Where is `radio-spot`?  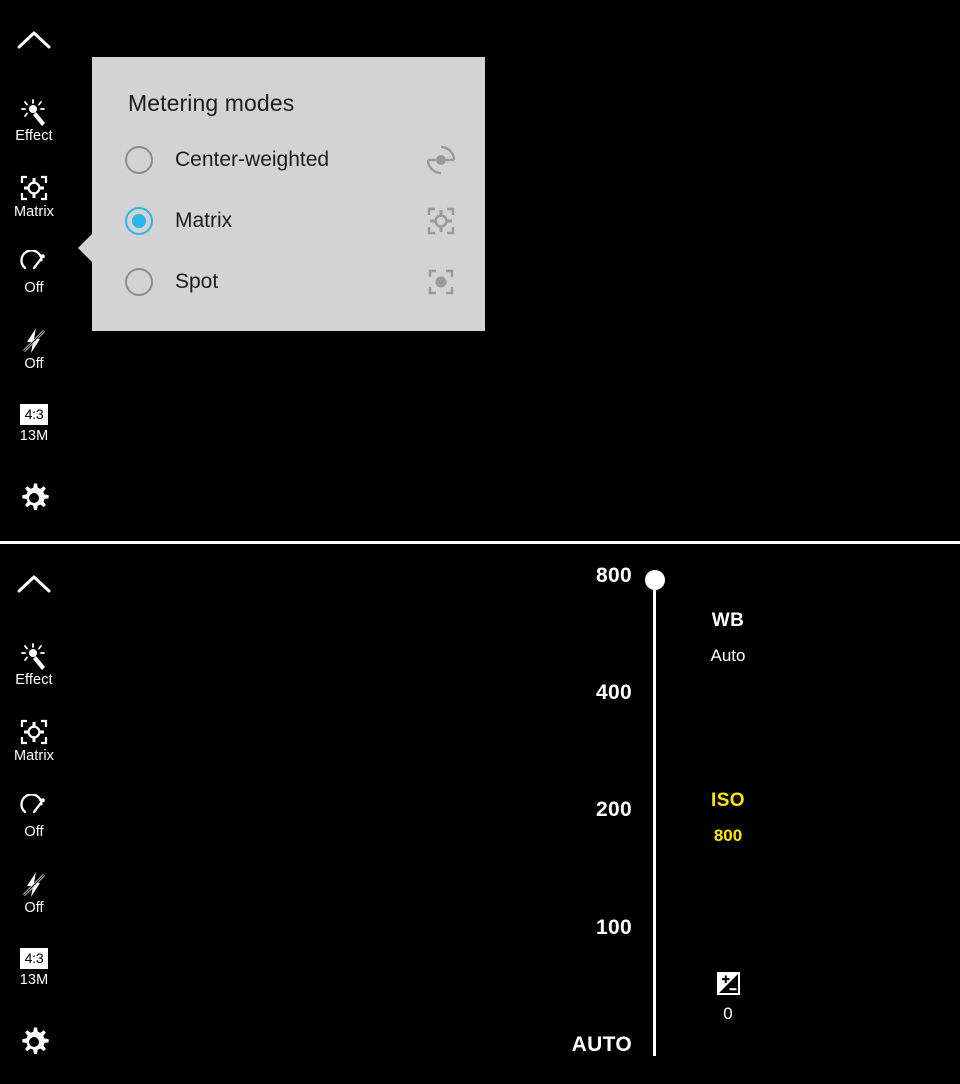
radio-spot is located at coordinates (139, 282).